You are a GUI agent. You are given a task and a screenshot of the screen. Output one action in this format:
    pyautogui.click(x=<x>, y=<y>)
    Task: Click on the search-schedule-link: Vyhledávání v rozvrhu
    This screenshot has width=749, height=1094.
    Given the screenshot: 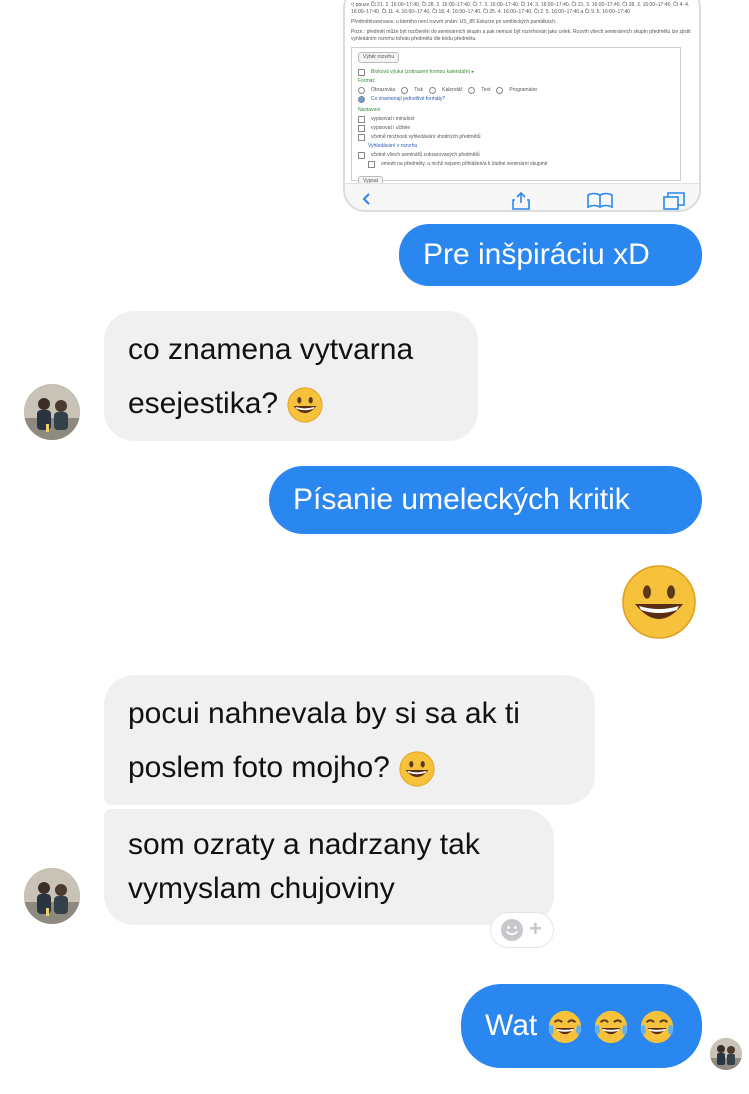 What is the action you would take?
    pyautogui.click(x=392, y=146)
    